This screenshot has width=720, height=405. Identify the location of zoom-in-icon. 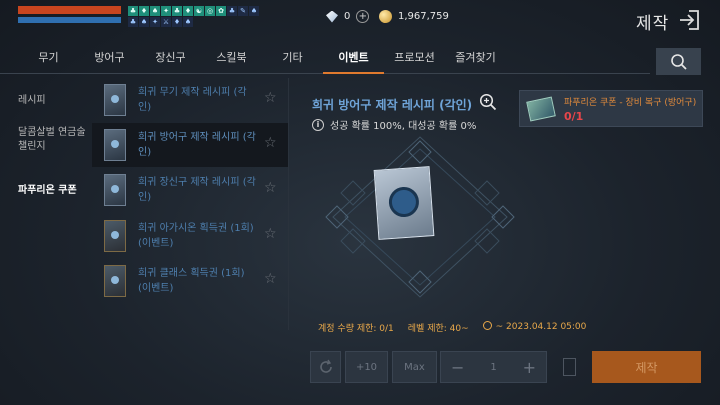
(488, 102).